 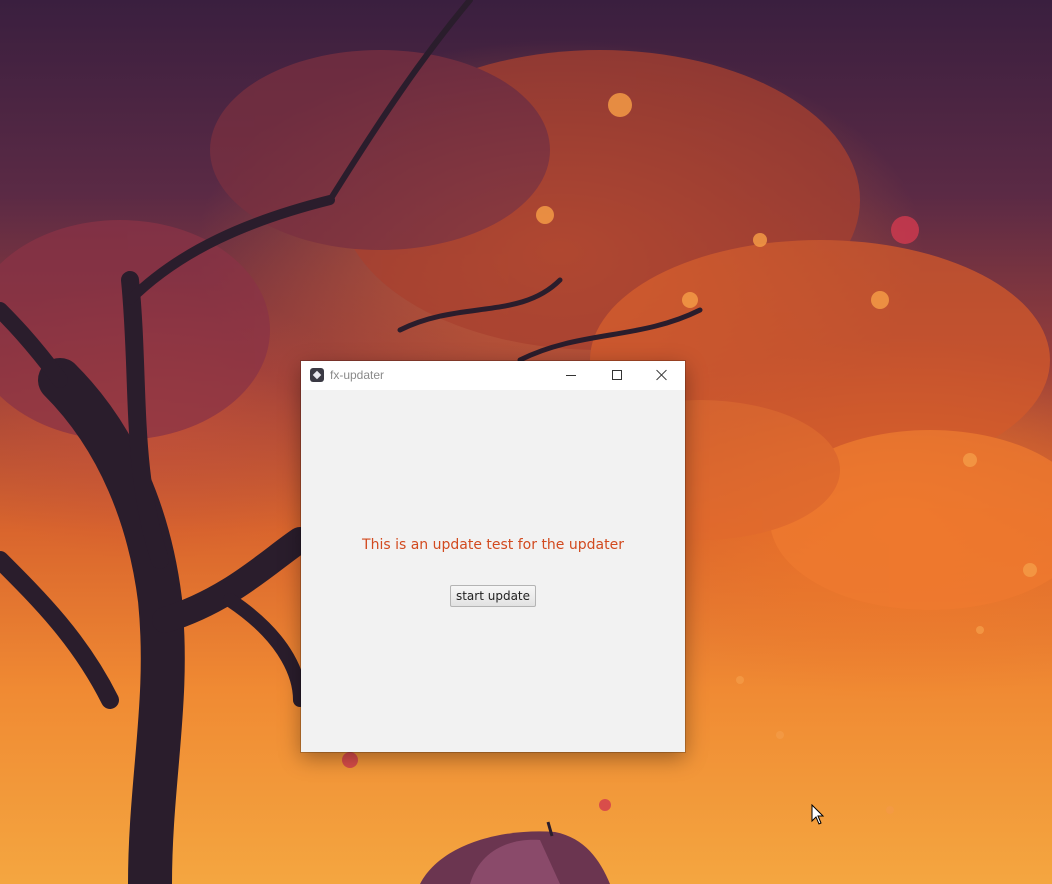 What do you see at coordinates (317, 375) in the screenshot?
I see `app-icon` at bounding box center [317, 375].